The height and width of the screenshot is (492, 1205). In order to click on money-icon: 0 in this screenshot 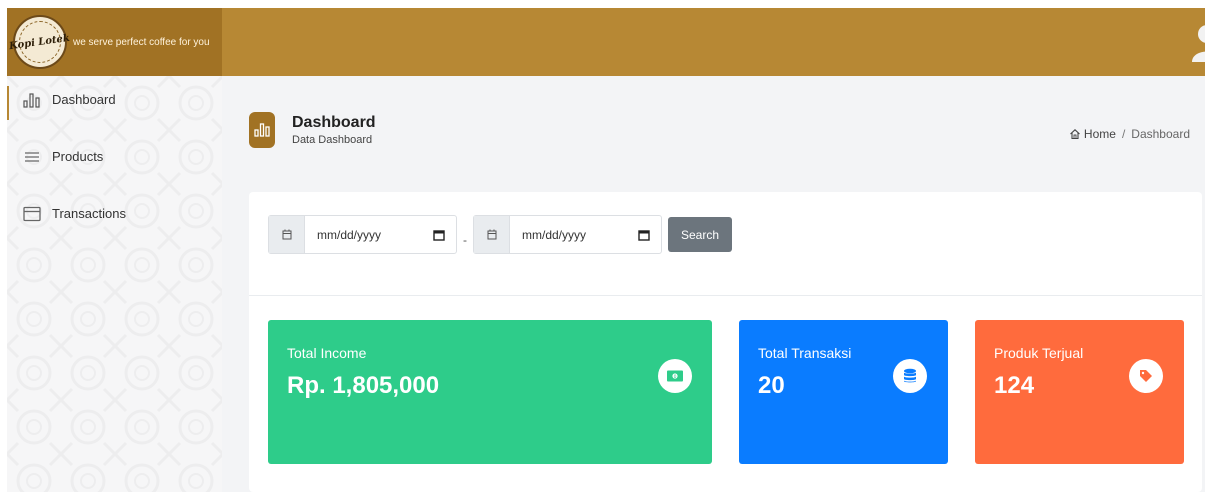, I will do `click(675, 376)`.